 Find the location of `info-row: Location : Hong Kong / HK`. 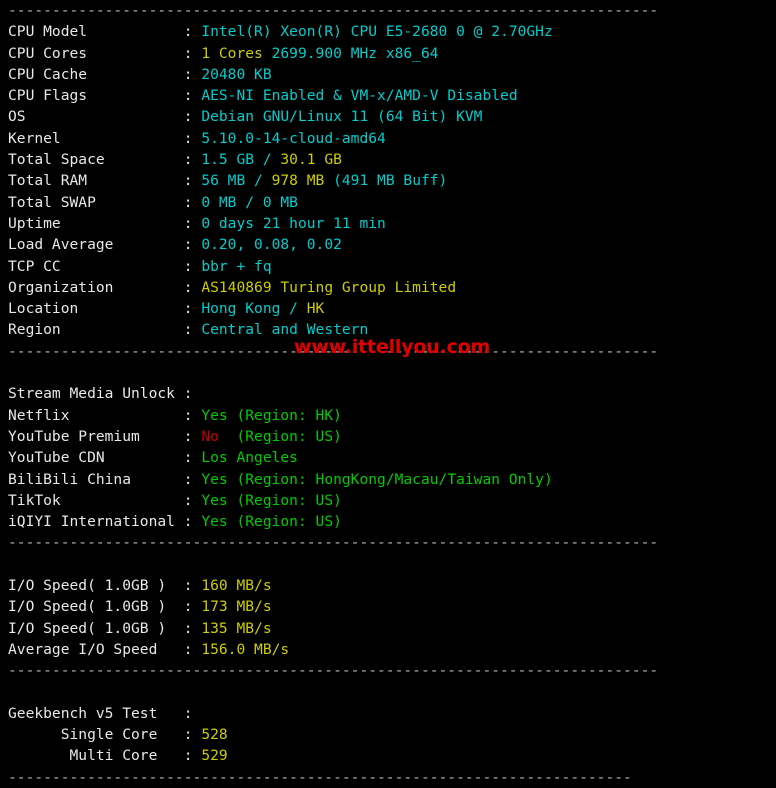

info-row: Location : Hong Kong / HK is located at coordinates (388, 308).